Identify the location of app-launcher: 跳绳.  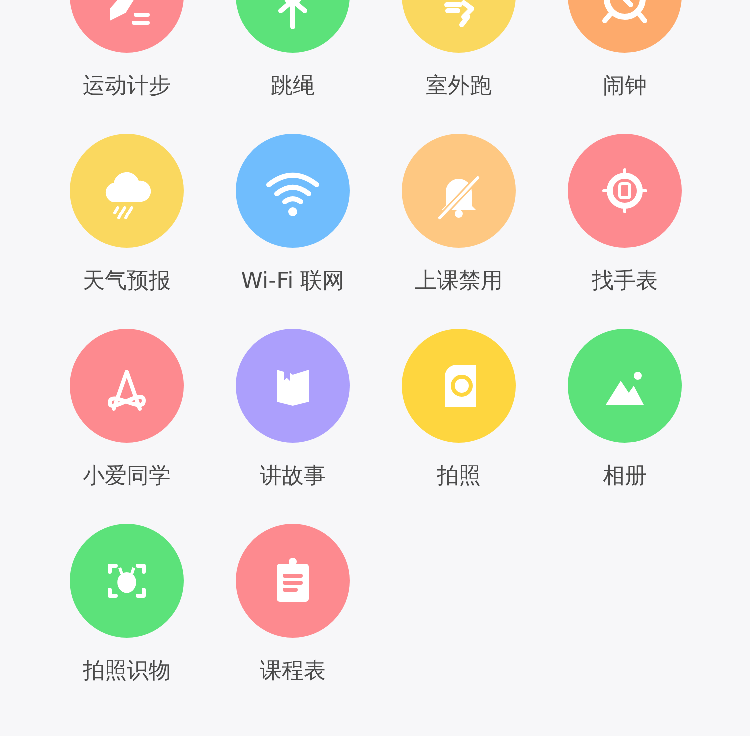
(293, 50).